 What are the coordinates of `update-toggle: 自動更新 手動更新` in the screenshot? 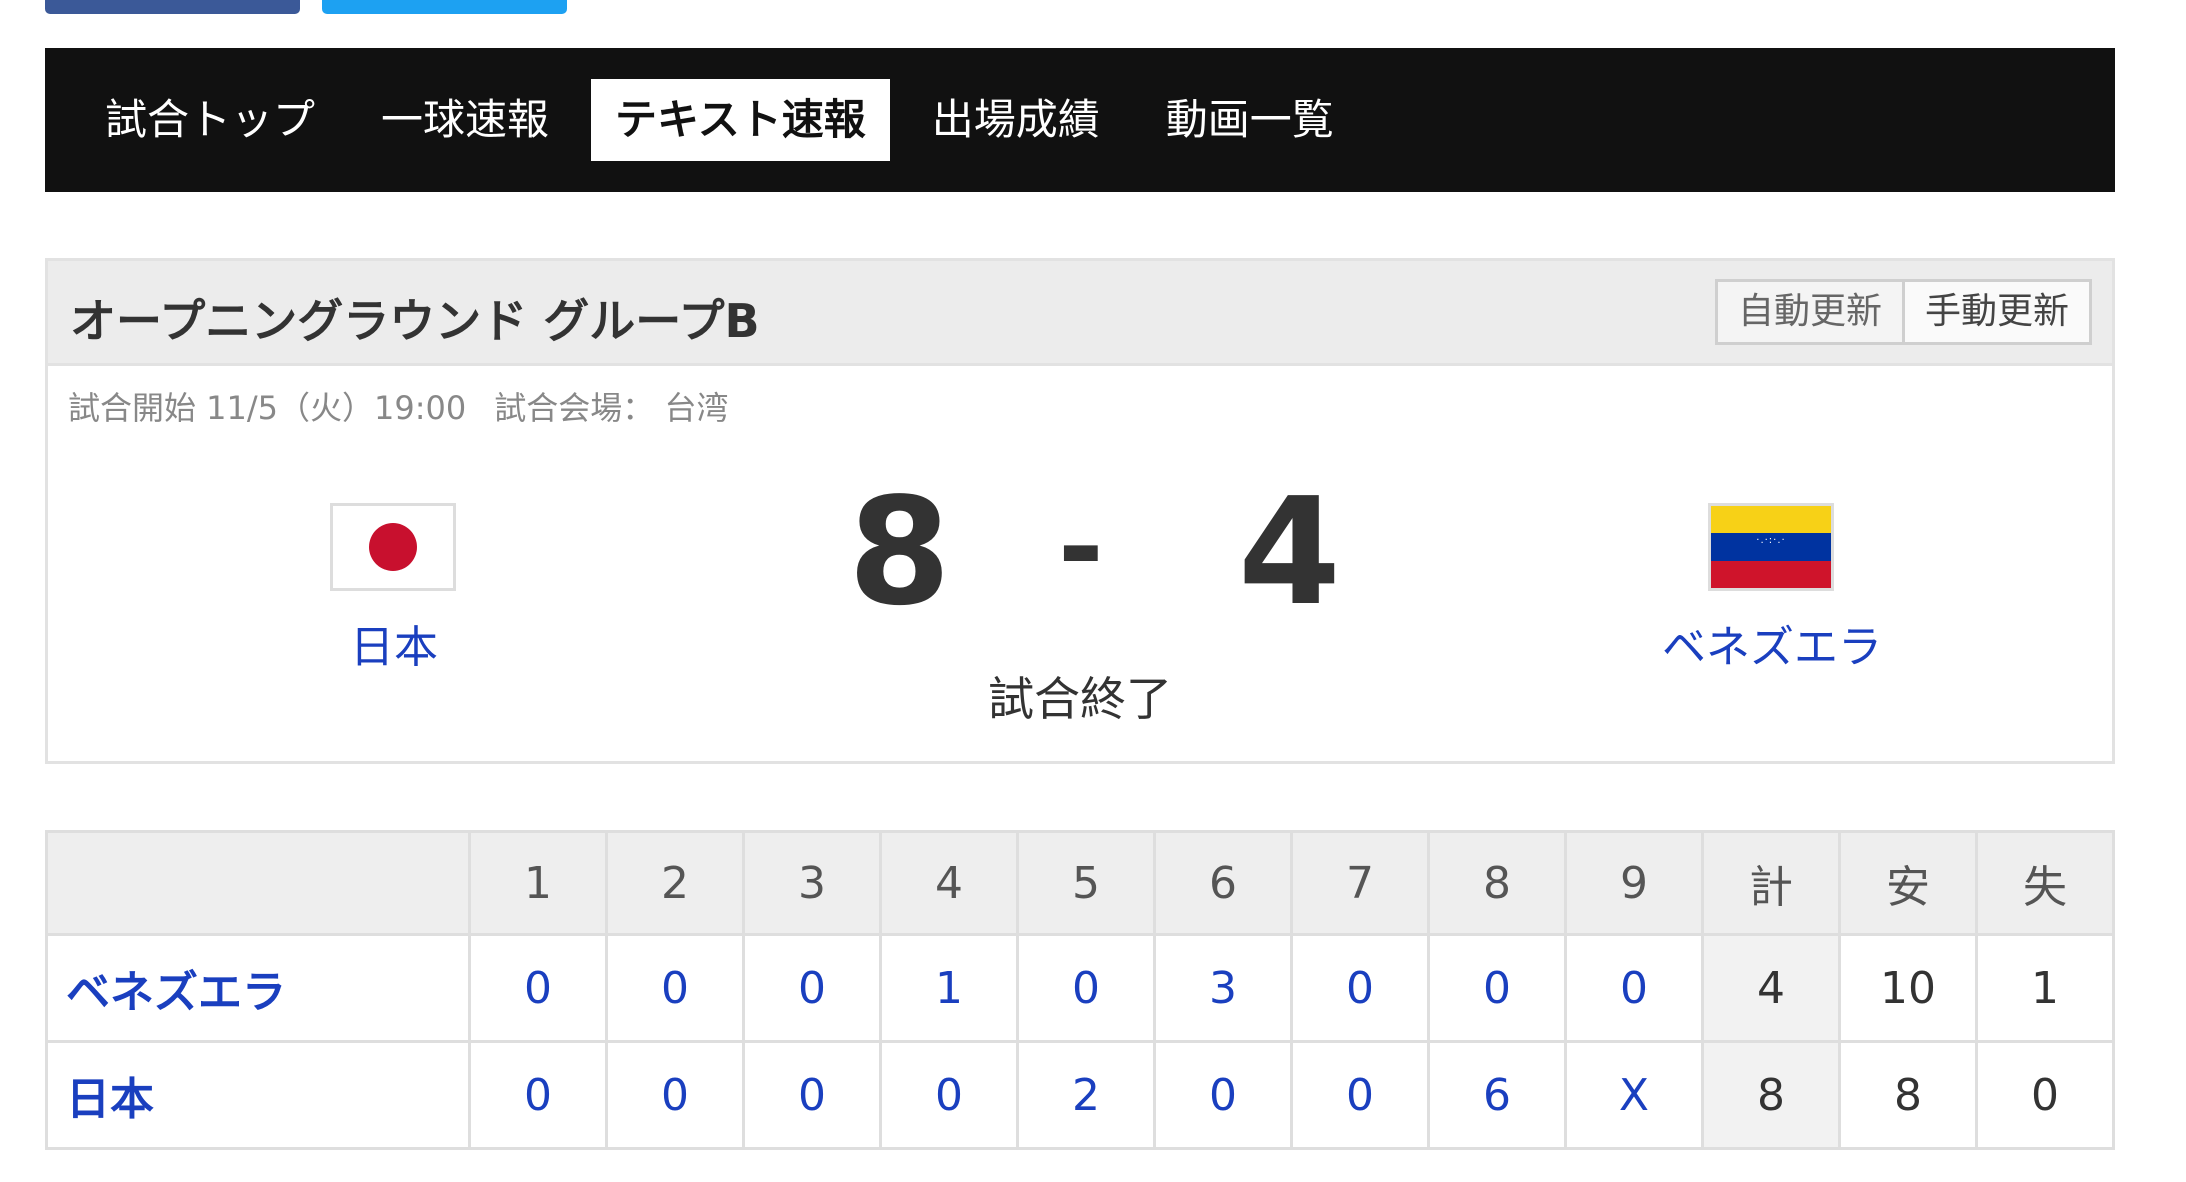 It's located at (1903, 312).